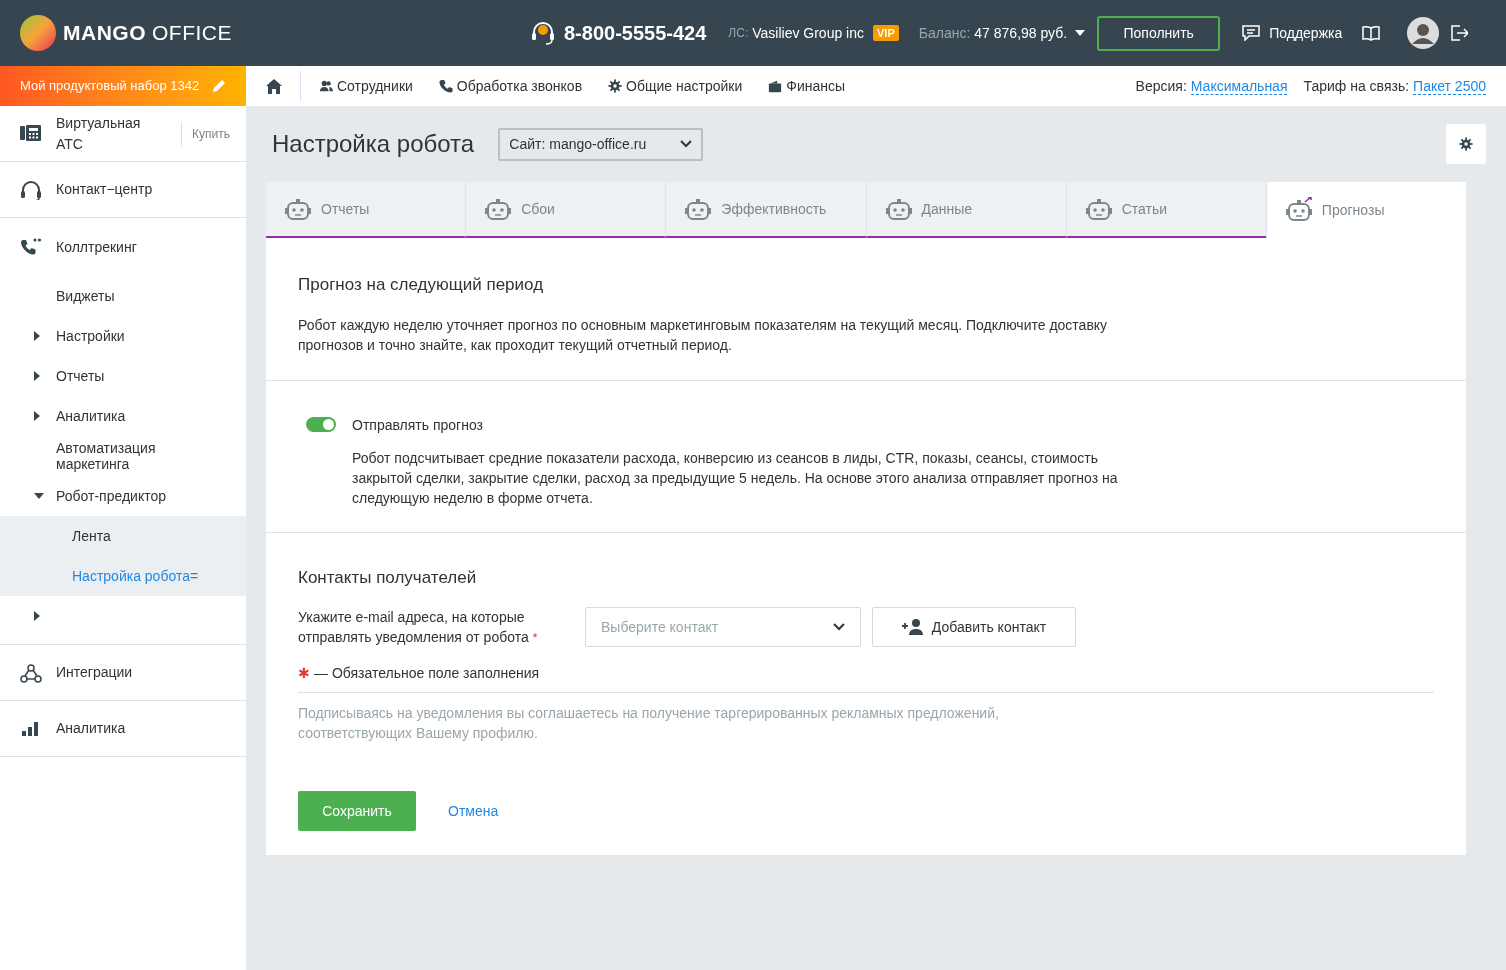 The image size is (1506, 970). Describe the element at coordinates (123, 496) in the screenshot. I see `sidebar-item: Робот-предиктор` at that location.